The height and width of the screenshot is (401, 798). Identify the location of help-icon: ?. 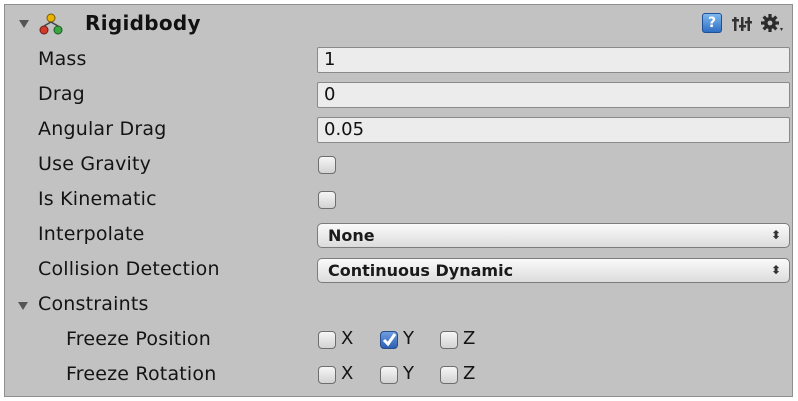
(712, 23).